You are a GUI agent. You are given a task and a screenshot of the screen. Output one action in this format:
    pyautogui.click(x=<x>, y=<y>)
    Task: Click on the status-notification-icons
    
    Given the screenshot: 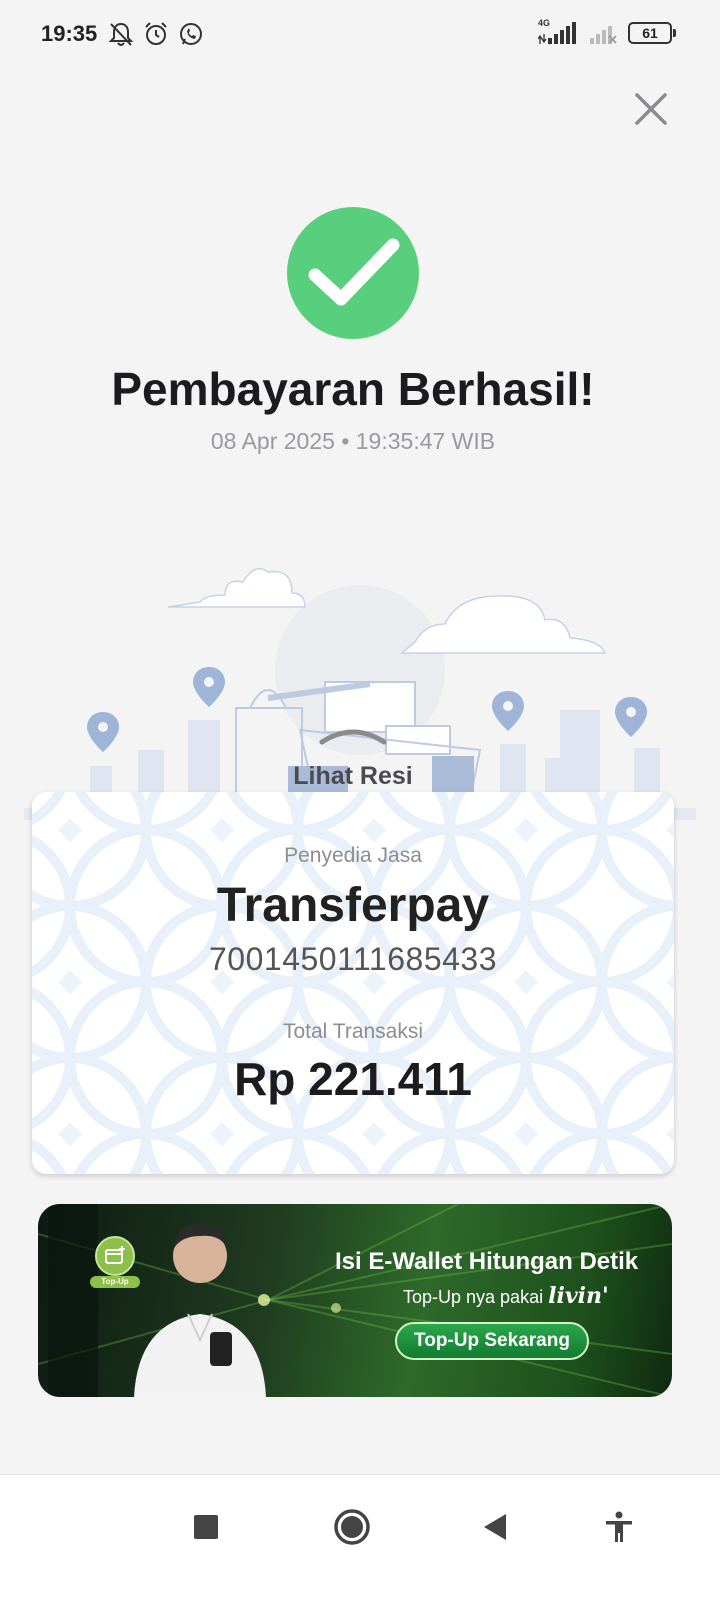 What is the action you would take?
    pyautogui.click(x=156, y=34)
    